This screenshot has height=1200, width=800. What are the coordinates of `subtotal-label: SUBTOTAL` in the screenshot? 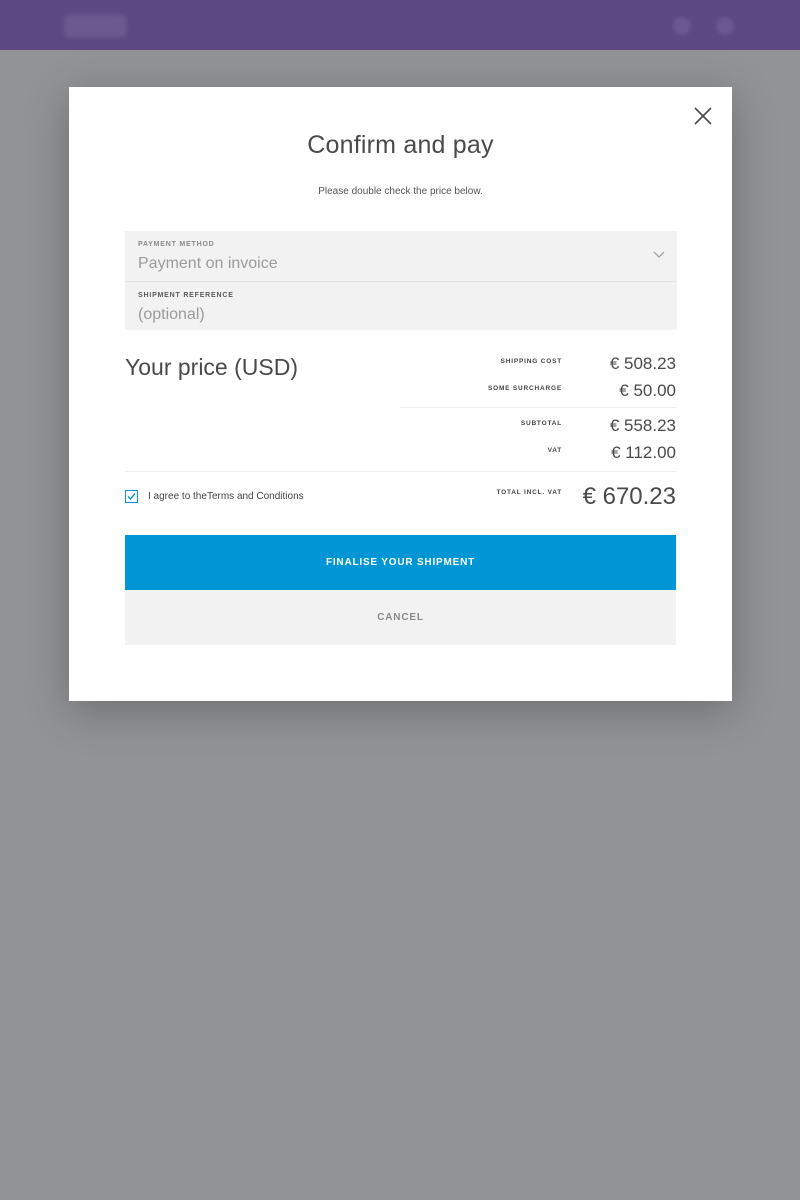 It's located at (541, 423).